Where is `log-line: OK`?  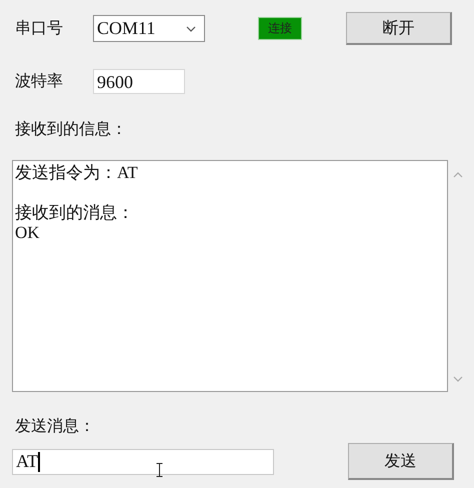 log-line: OK is located at coordinates (28, 233).